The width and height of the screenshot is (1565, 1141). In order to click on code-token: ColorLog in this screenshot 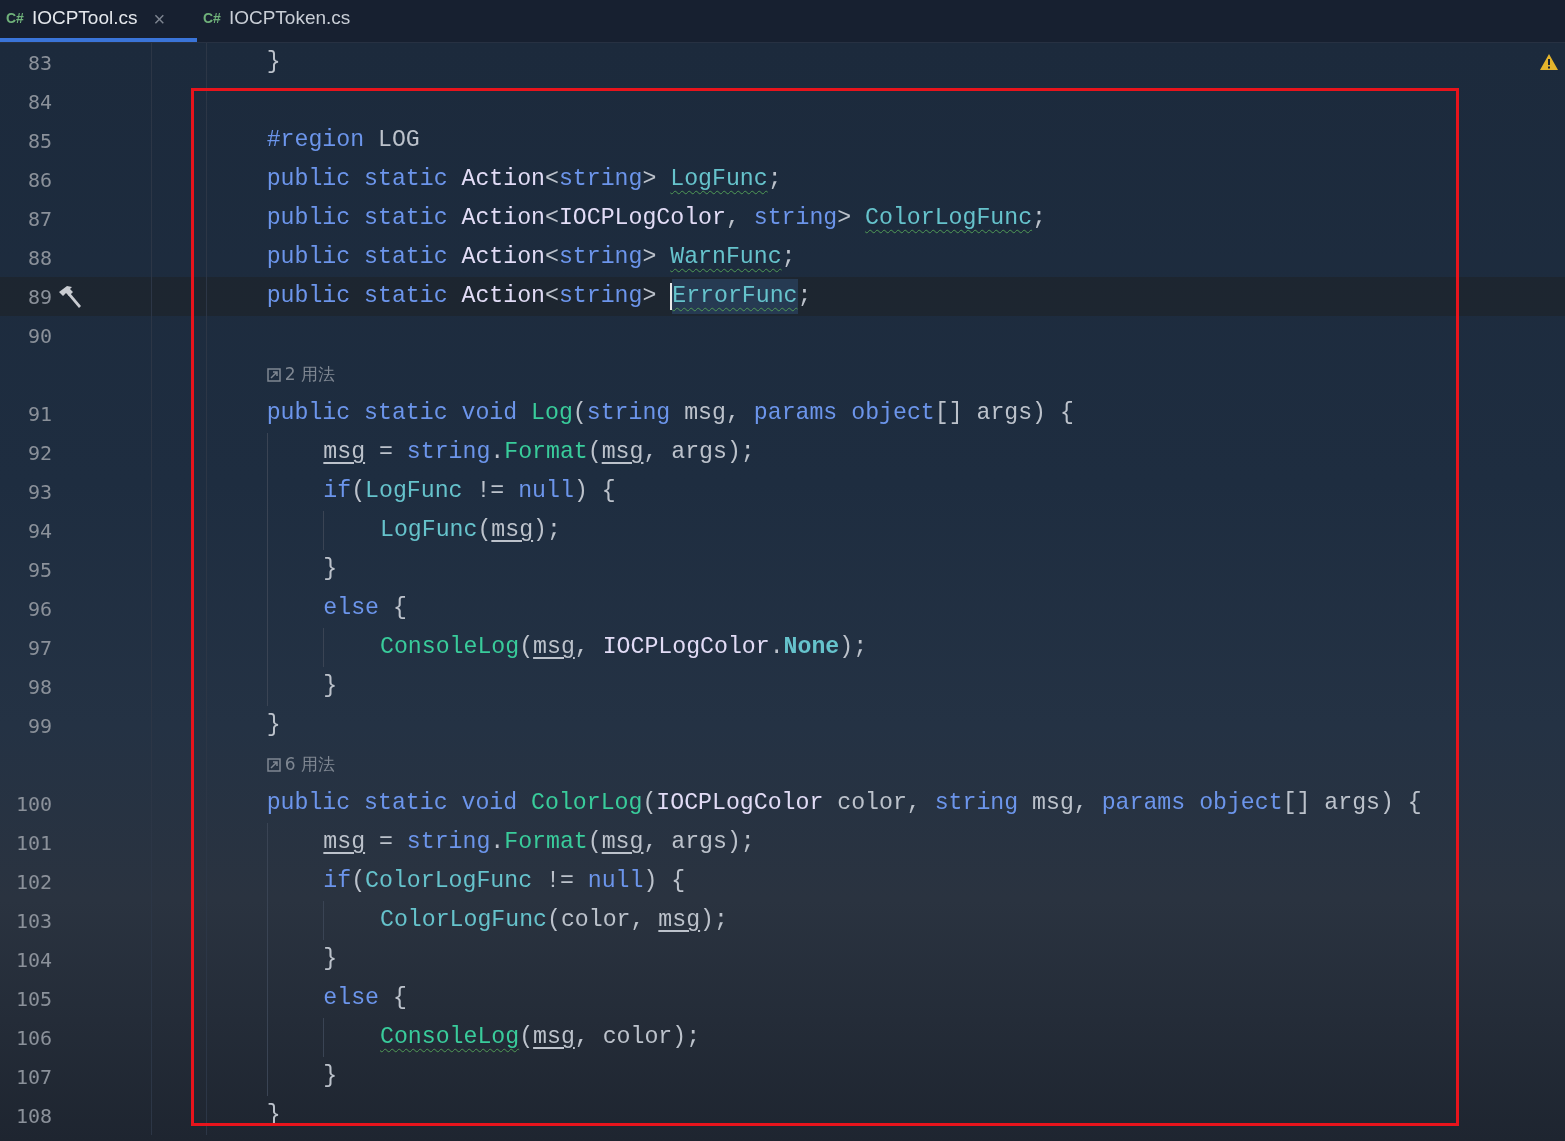, I will do `click(587, 804)`.